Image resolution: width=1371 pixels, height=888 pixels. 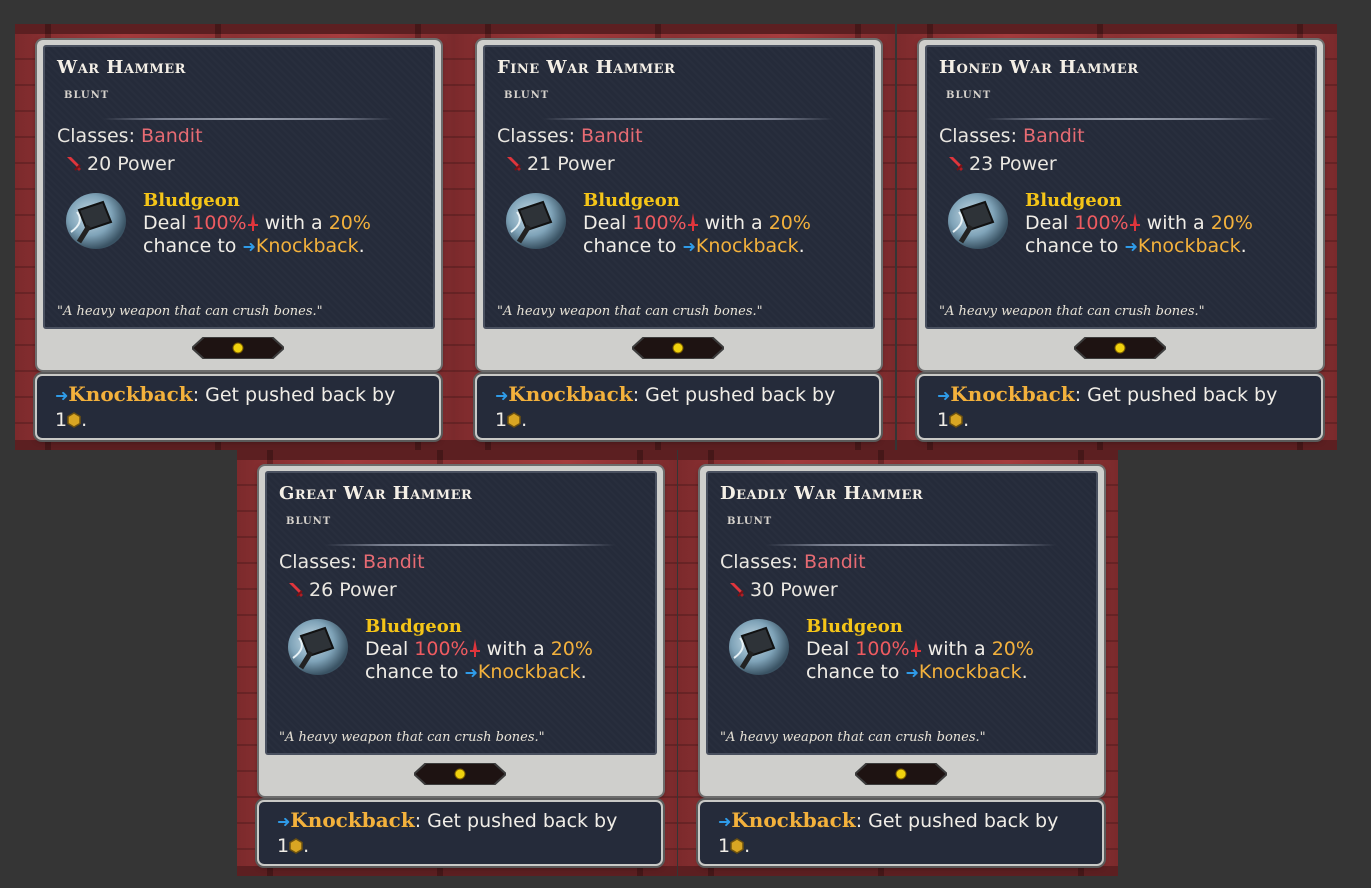 What do you see at coordinates (120, 164) in the screenshot?
I see `item-power: 20 Power` at bounding box center [120, 164].